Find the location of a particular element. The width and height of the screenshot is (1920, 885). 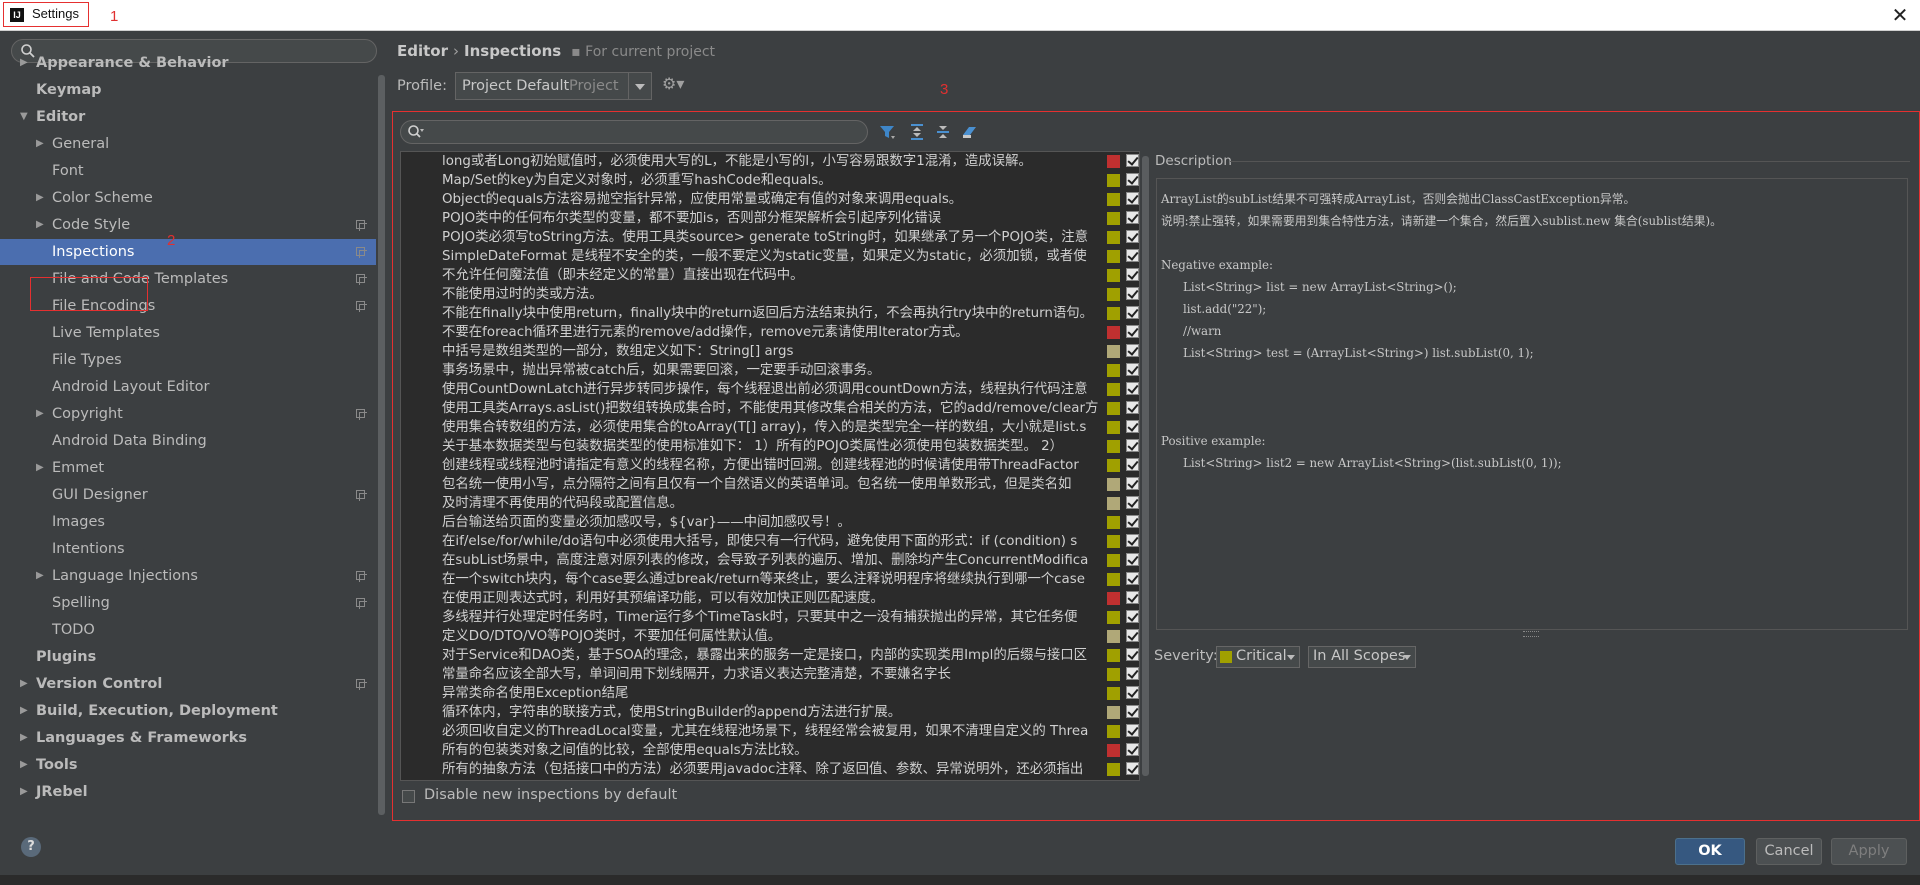

sidebar-item: ▶ Version Control is located at coordinates (188, 684).